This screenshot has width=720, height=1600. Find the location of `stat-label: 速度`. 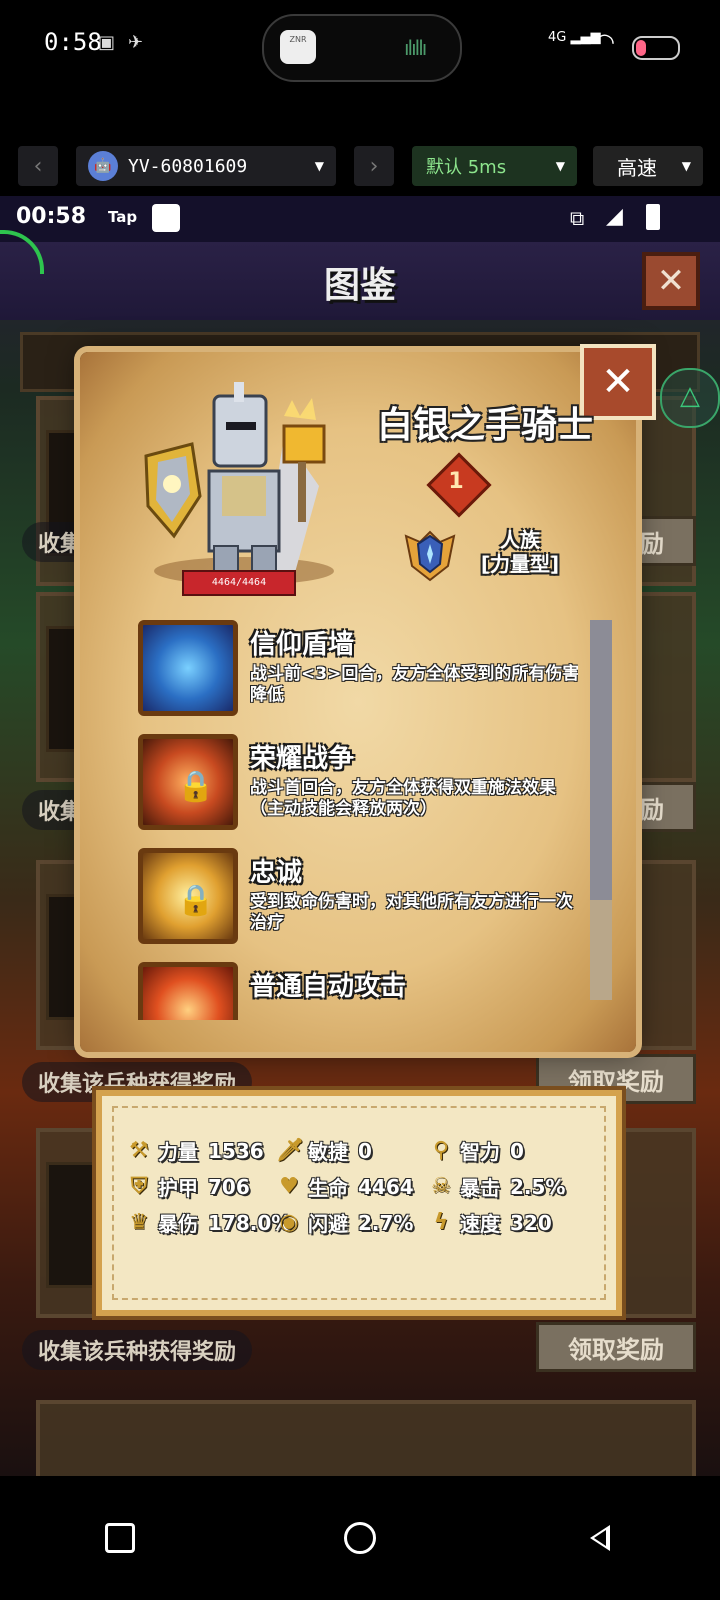

stat-label: 速度 is located at coordinates (480, 1224).